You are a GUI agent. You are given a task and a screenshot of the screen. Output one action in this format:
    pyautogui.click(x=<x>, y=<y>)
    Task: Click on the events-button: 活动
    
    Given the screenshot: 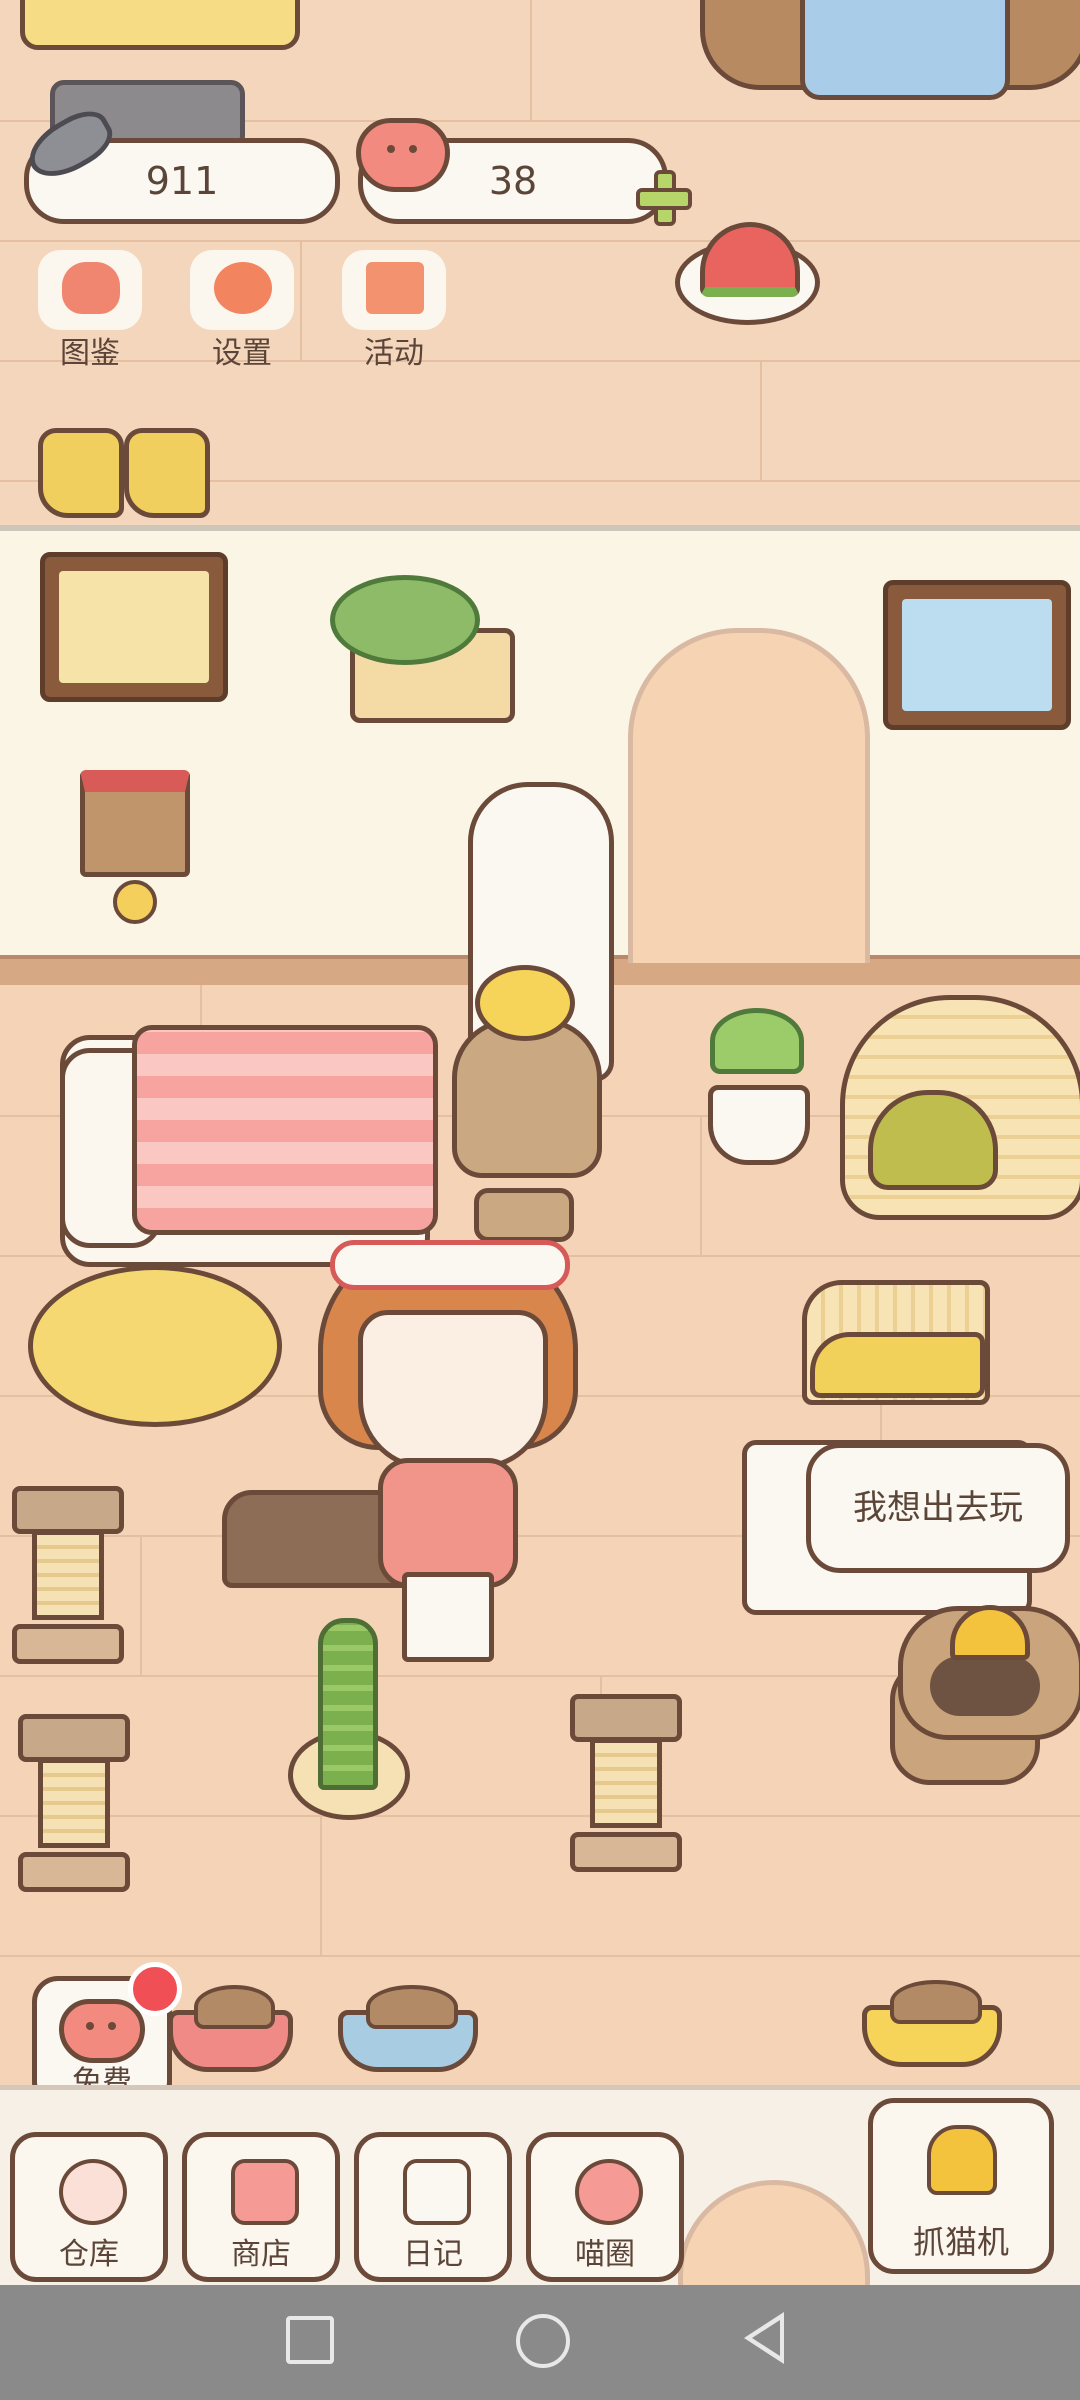 What is the action you would take?
    pyautogui.click(x=394, y=310)
    